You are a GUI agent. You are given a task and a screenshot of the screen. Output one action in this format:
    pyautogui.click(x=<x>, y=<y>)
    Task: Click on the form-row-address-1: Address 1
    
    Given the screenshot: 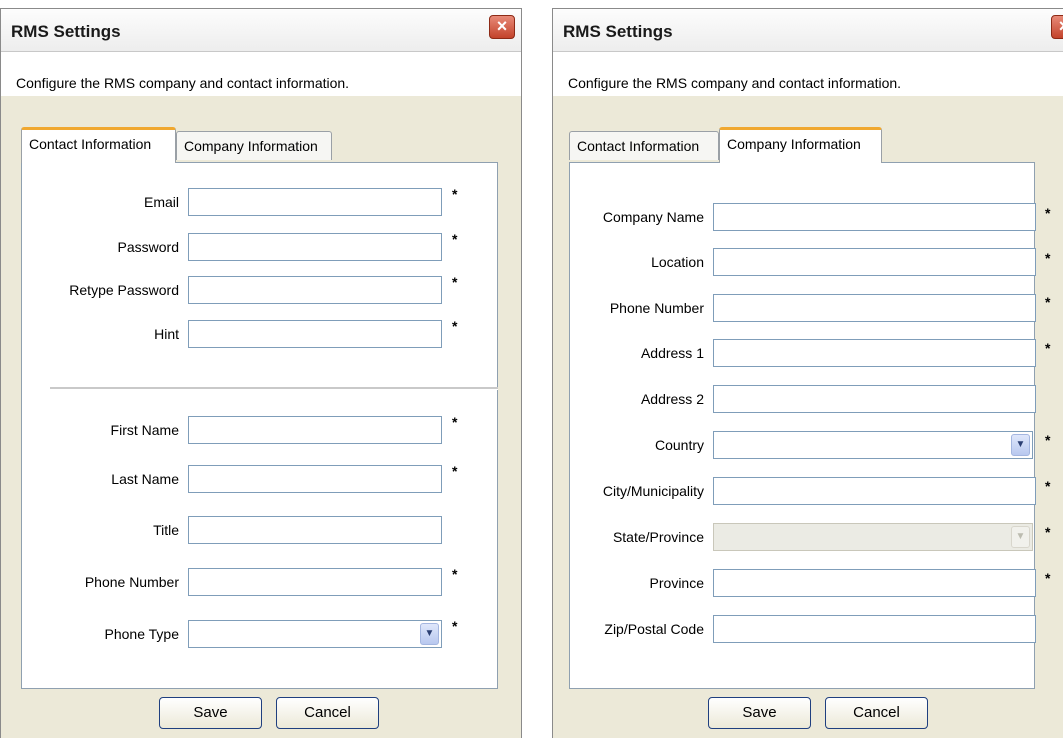 What is the action you would take?
    pyautogui.click(x=803, y=354)
    